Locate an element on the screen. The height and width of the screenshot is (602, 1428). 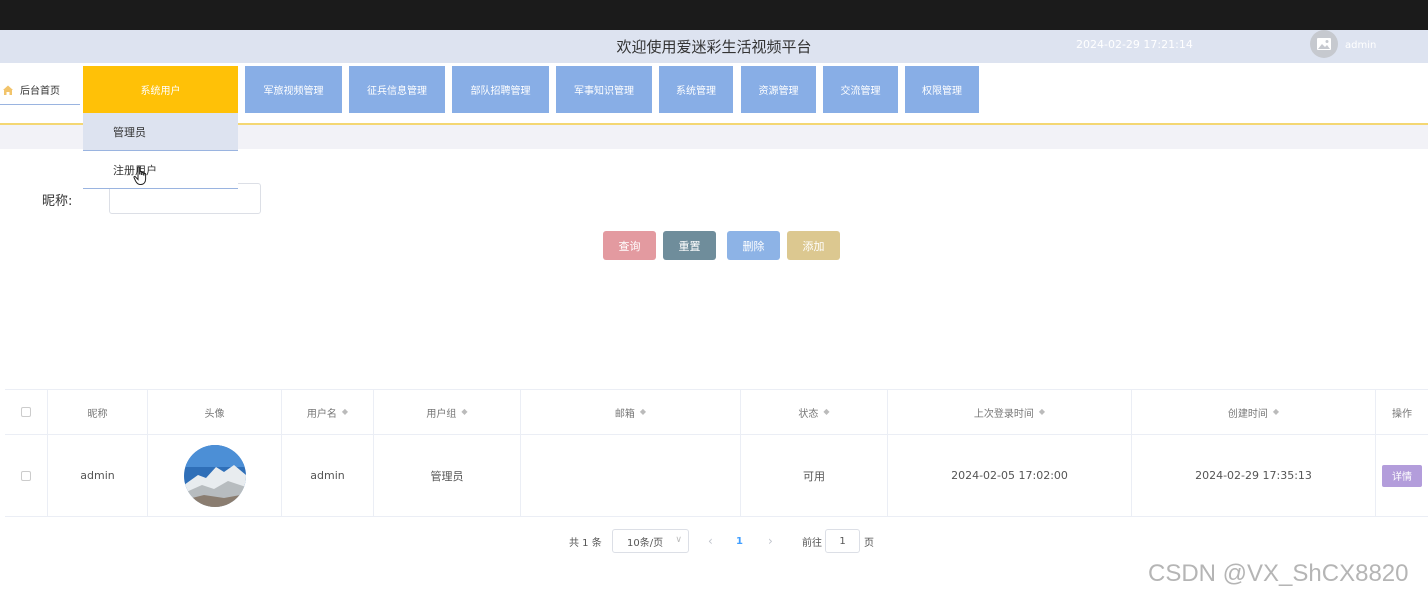
nickname-label: 昵称: is located at coordinates (57, 201).